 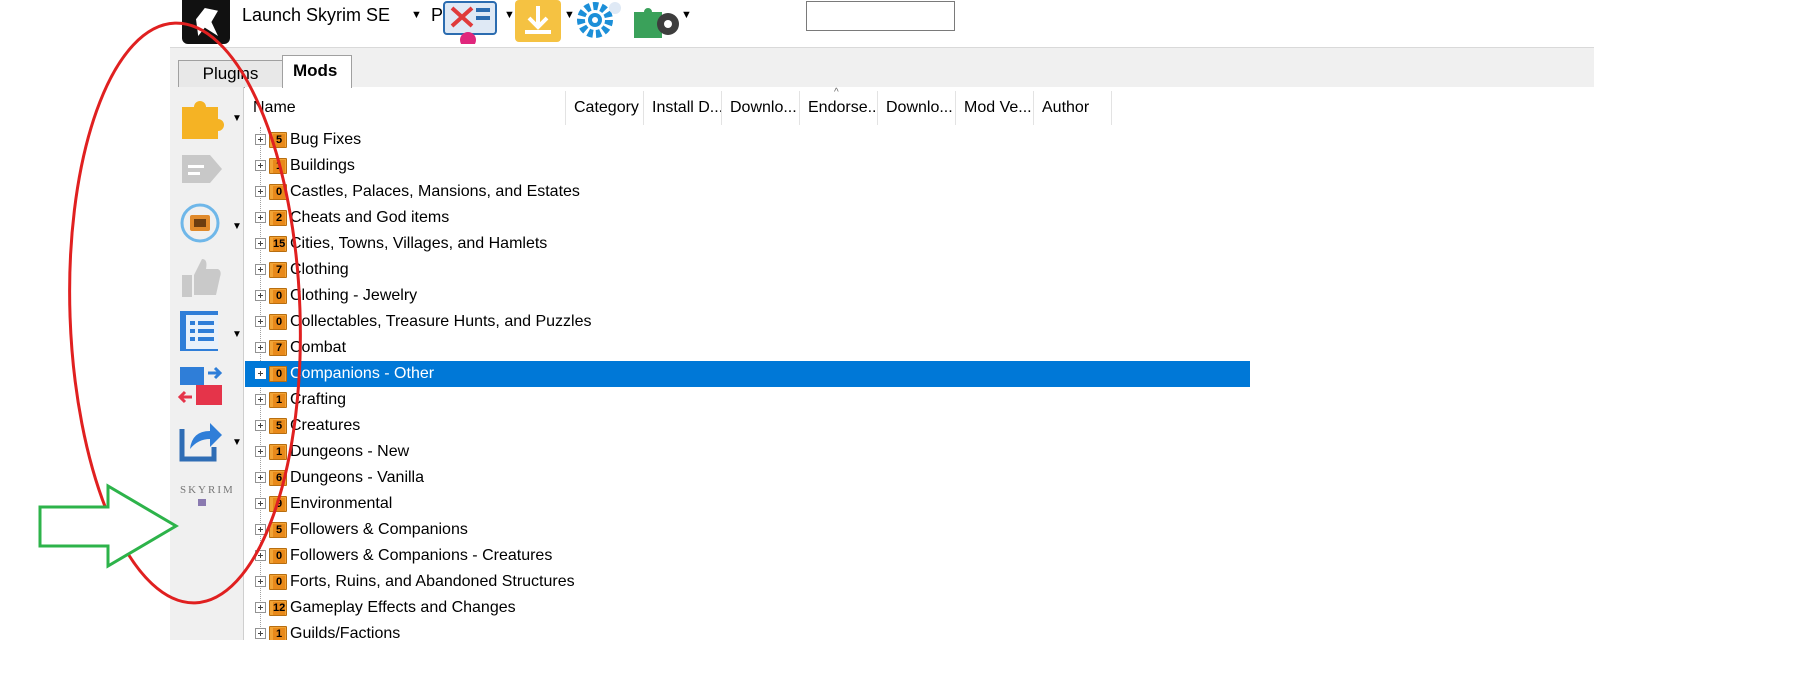 What do you see at coordinates (279, 608) in the screenshot?
I see `category-count: 12` at bounding box center [279, 608].